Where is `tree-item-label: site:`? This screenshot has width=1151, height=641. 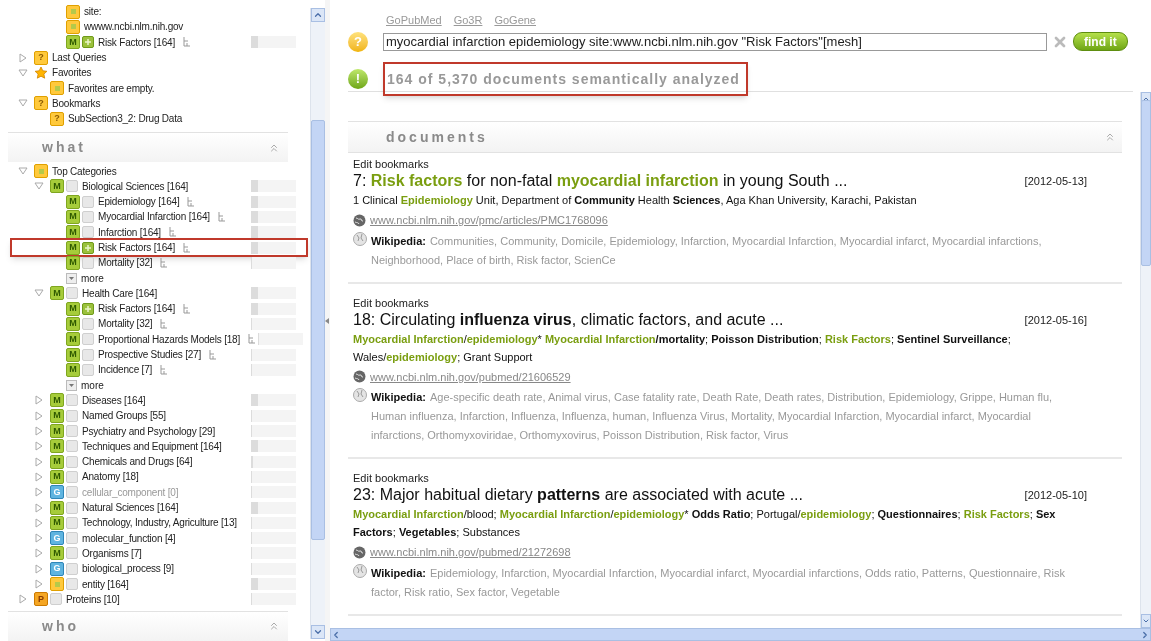 tree-item-label: site: is located at coordinates (93, 12).